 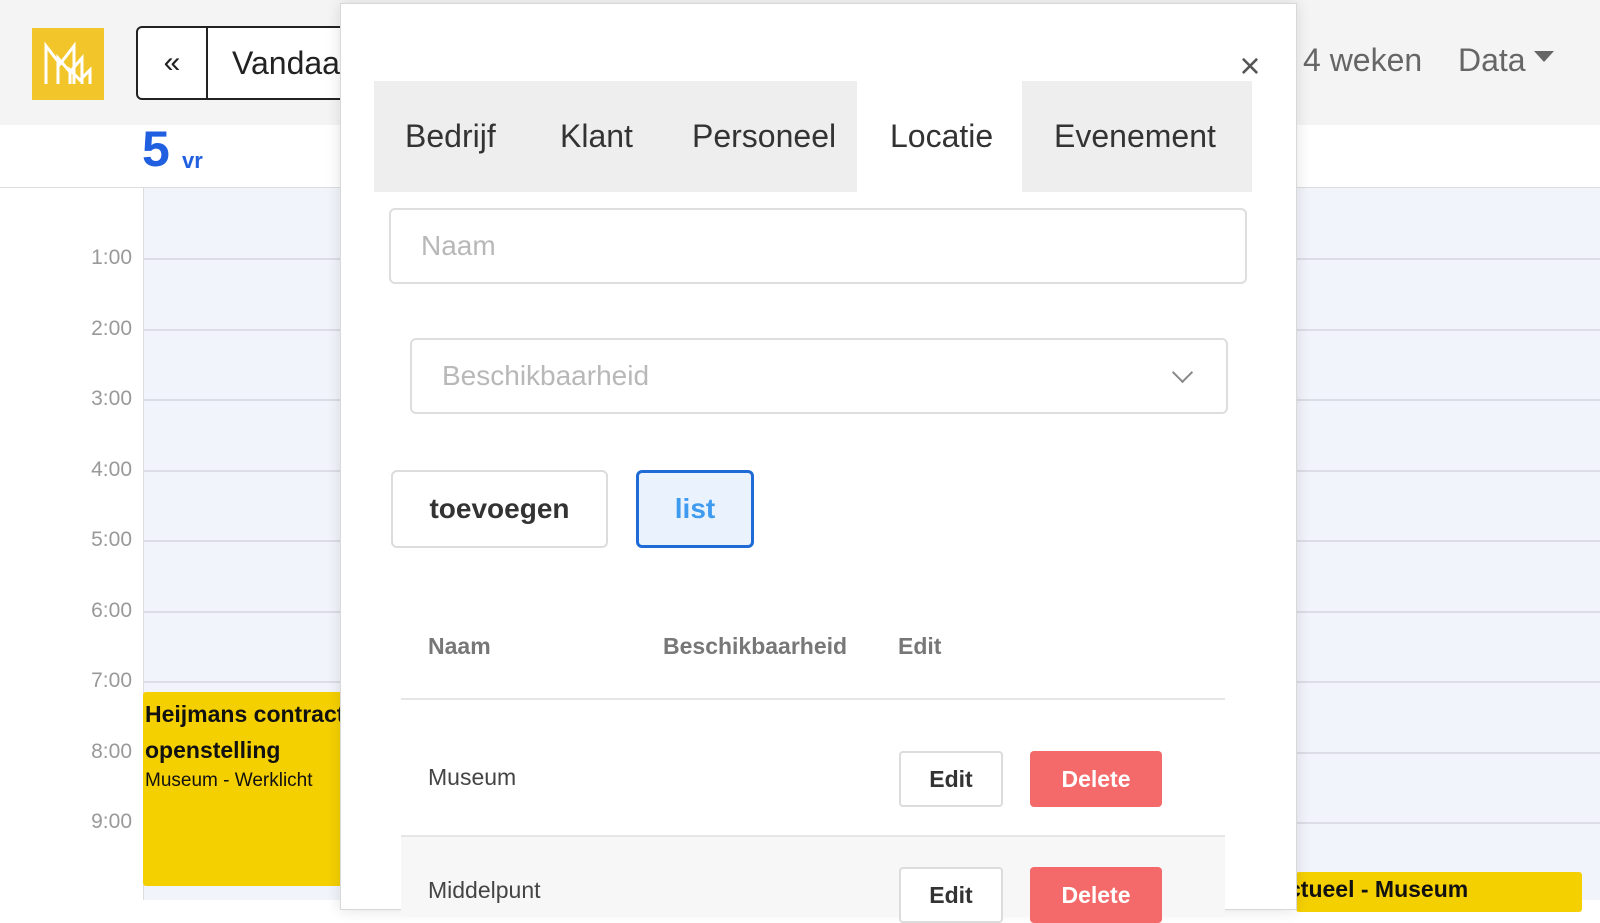 What do you see at coordinates (755, 646) in the screenshot?
I see `column-header-beschikbaarheid: Beschikbaarheid` at bounding box center [755, 646].